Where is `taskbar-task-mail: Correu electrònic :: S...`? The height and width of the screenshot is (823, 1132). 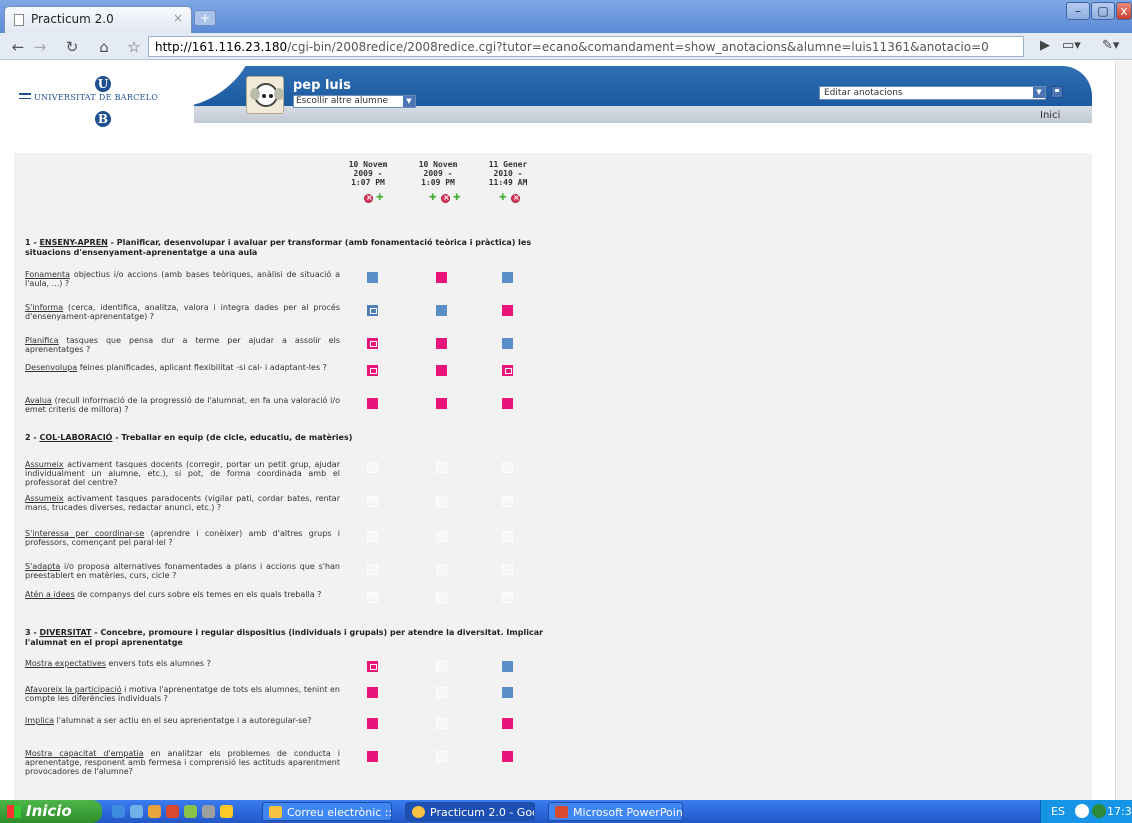
taskbar-task-mail: Correu electrònic :: S... is located at coordinates (327, 811).